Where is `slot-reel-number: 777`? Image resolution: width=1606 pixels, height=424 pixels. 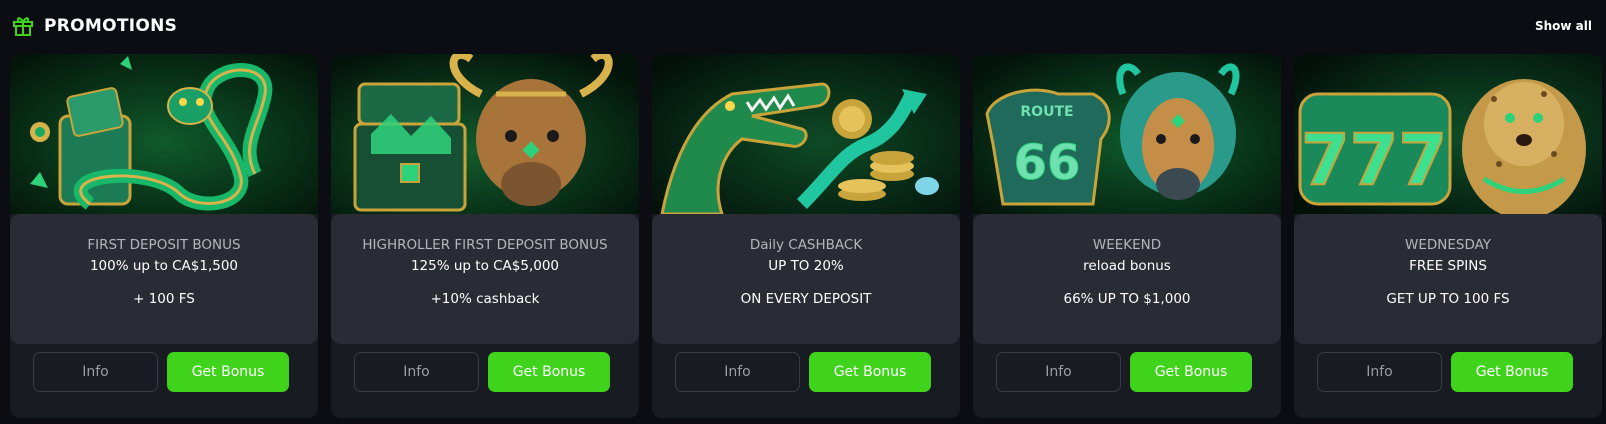 slot-reel-number: 777 is located at coordinates (1374, 160).